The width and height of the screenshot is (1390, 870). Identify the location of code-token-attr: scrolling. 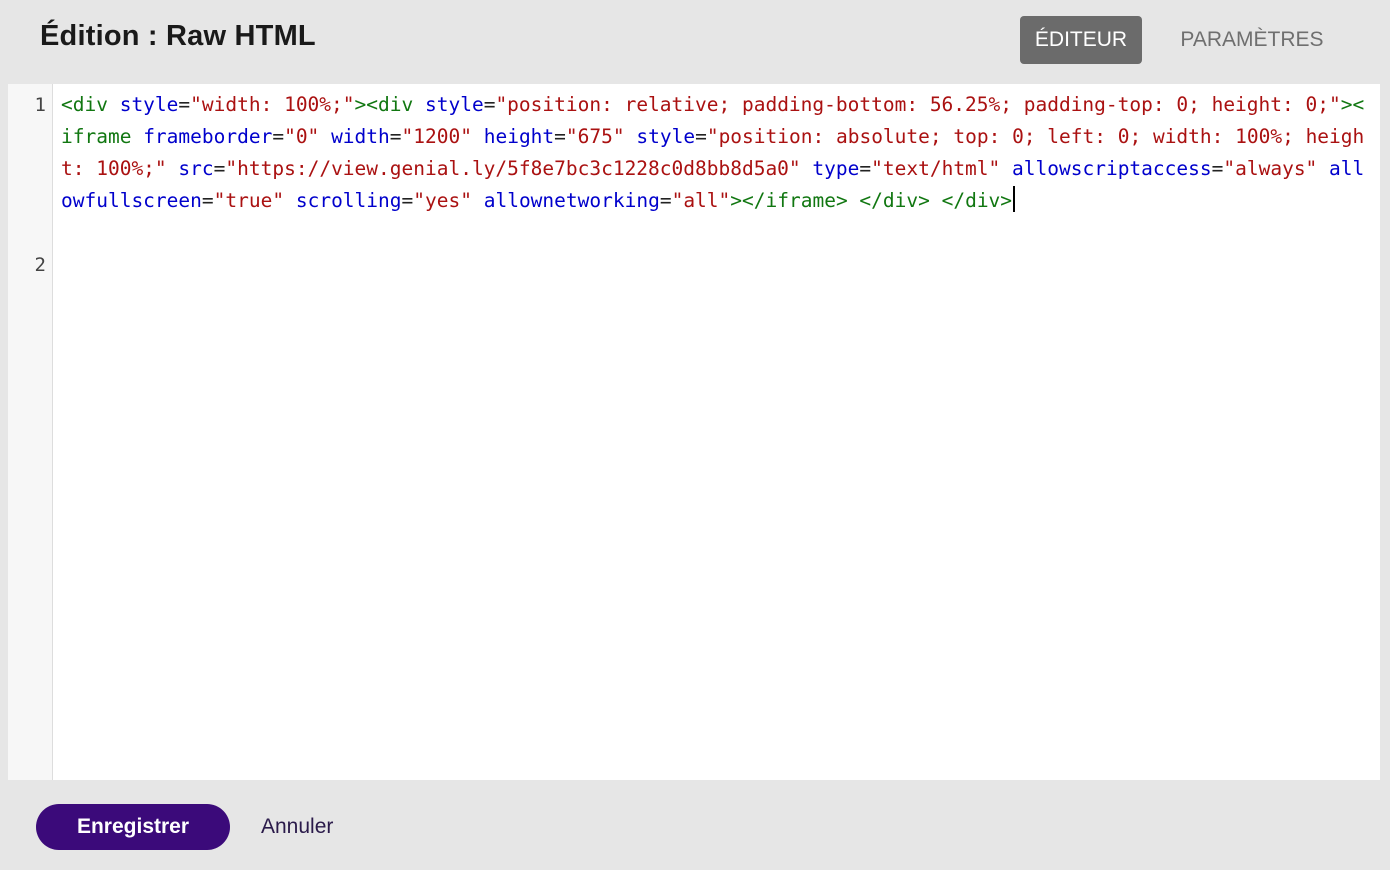
(348, 200).